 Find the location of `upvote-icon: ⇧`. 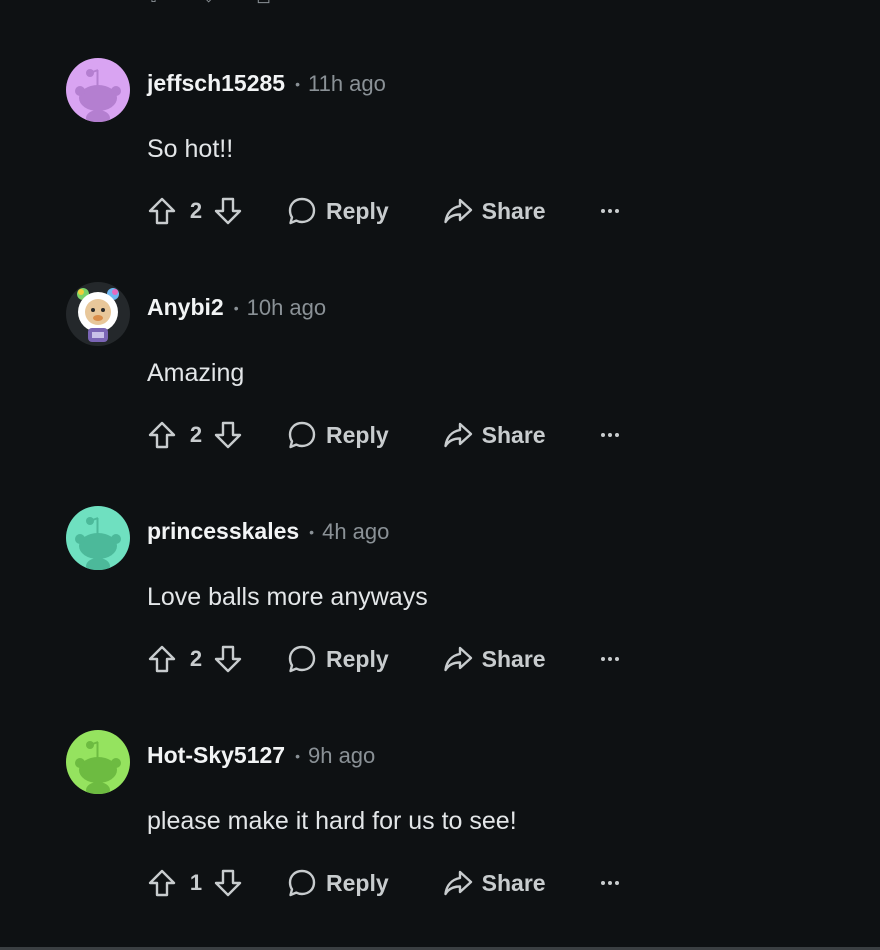

upvote-icon: ⇧ is located at coordinates (153, 3).